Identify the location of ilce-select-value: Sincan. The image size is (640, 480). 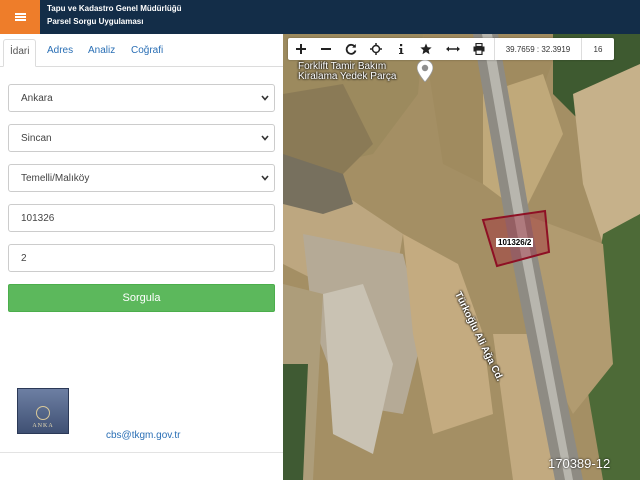
(36, 138).